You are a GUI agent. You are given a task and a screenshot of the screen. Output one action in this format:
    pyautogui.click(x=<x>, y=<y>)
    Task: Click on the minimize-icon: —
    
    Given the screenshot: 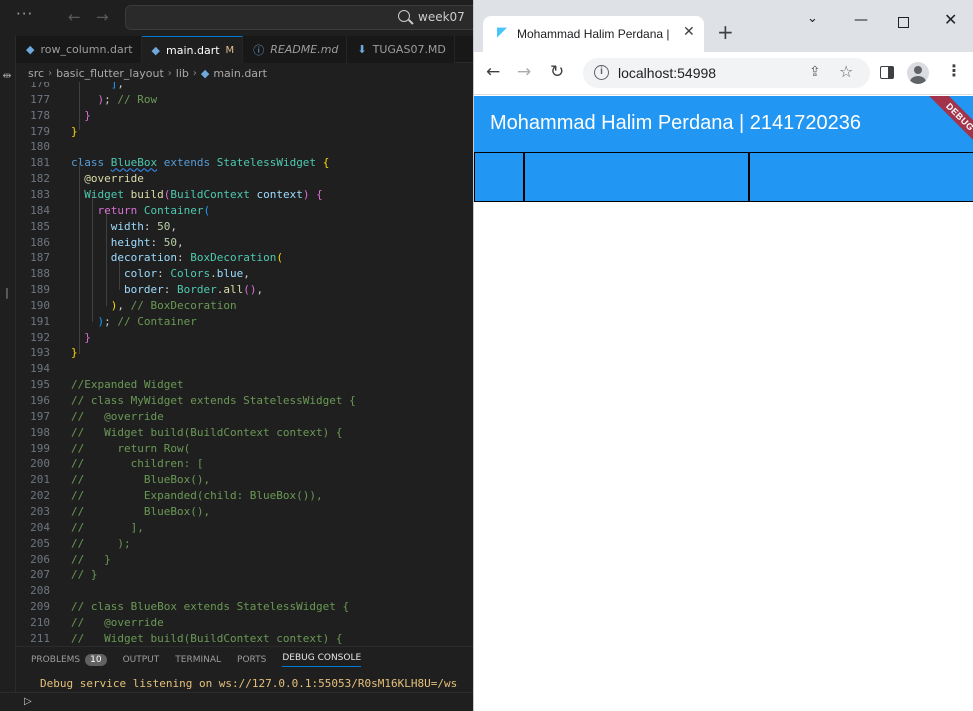 What is the action you would take?
    pyautogui.click(x=861, y=20)
    